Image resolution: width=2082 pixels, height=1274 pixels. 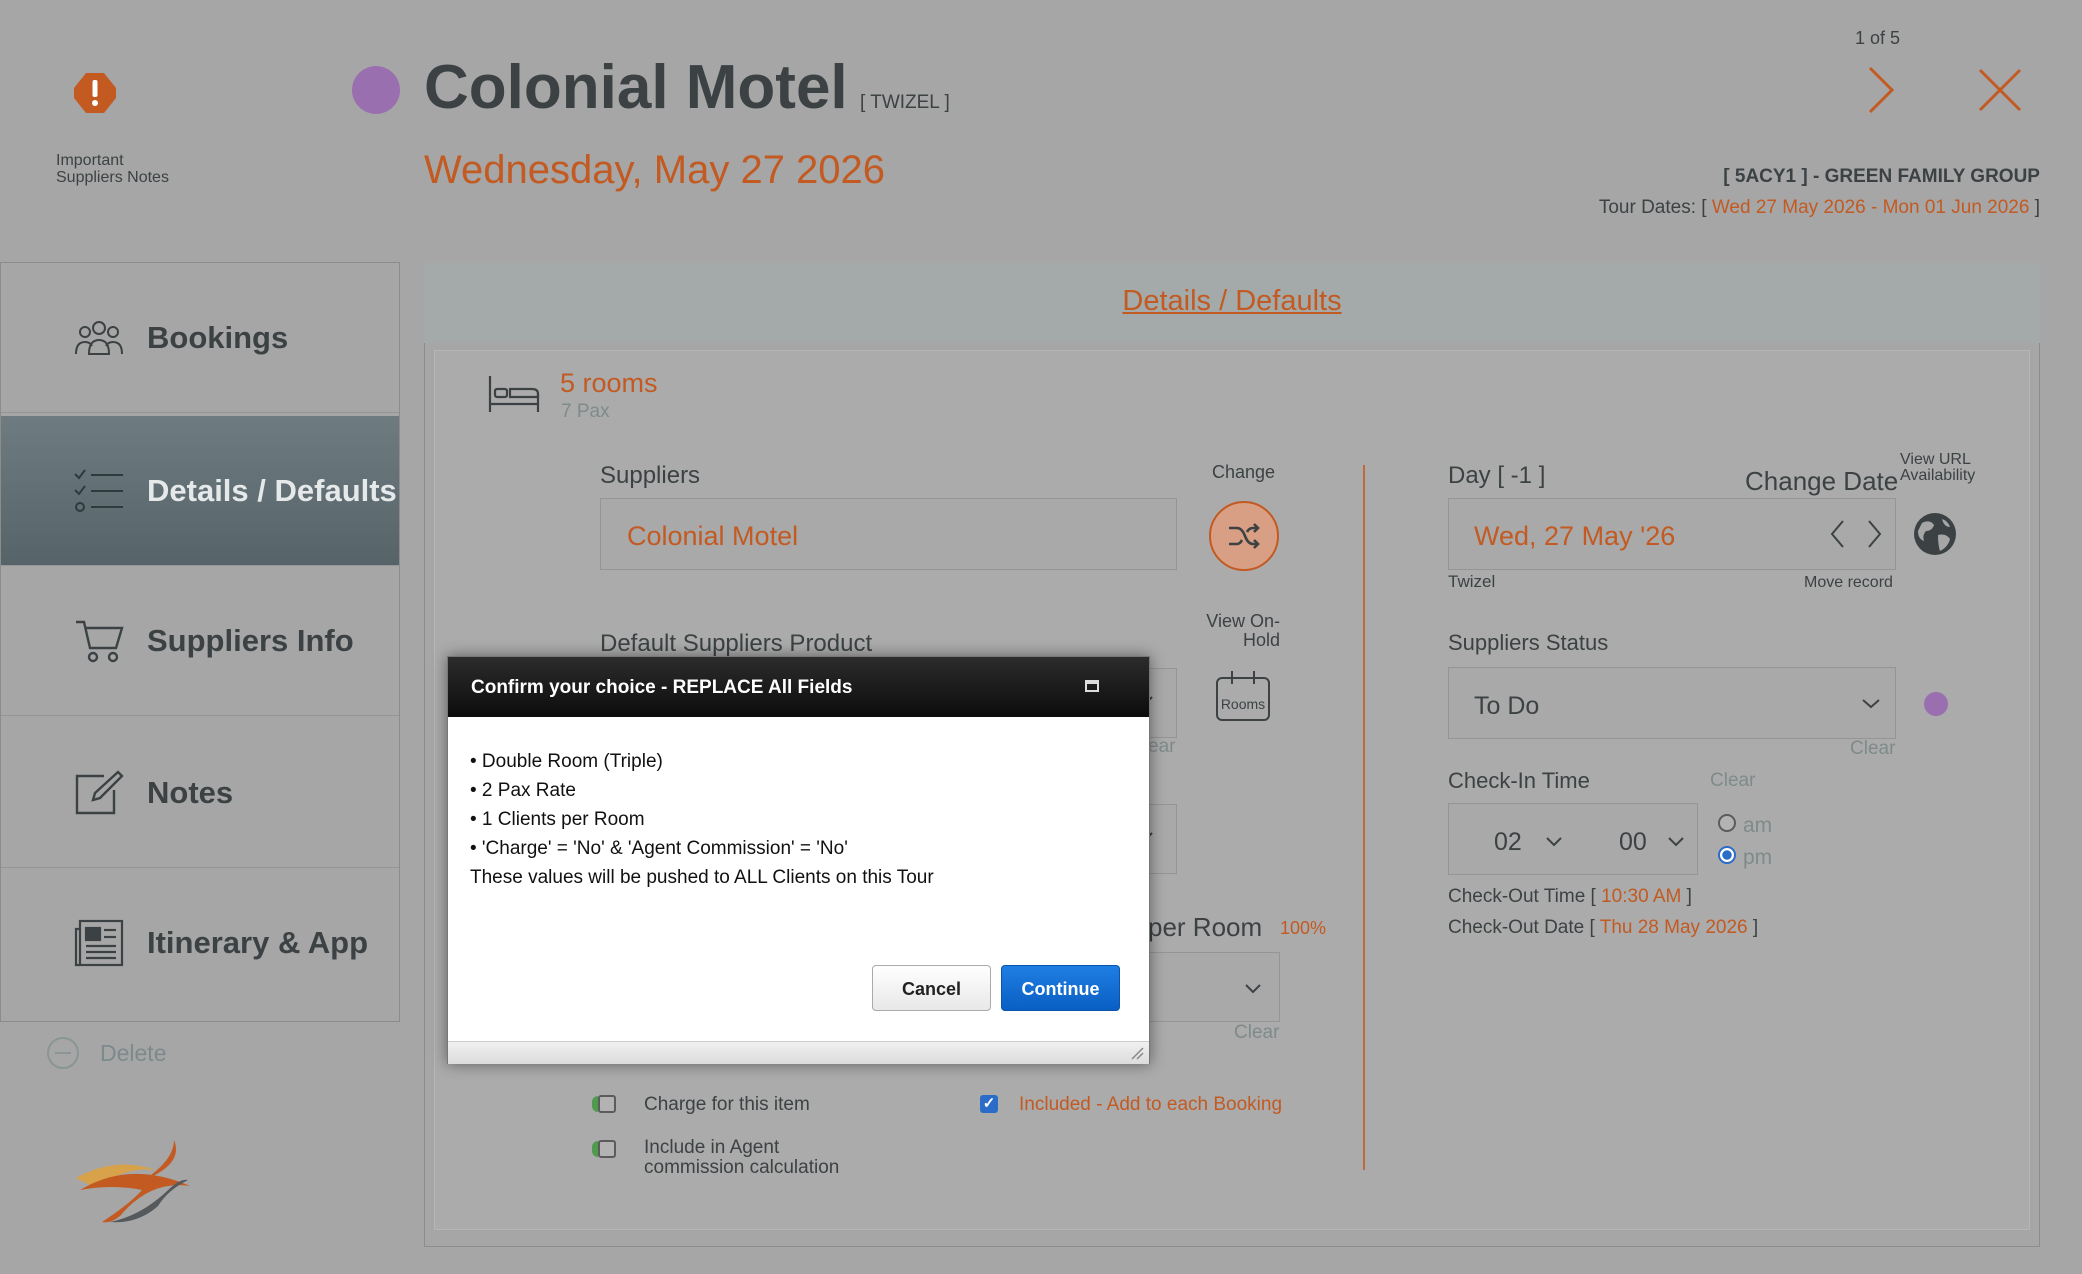 I want to click on town-label: Twizel, so click(x=1472, y=581).